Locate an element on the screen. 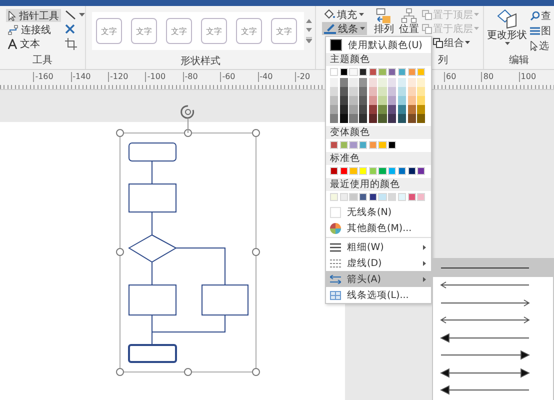  group-label: 列 is located at coordinates (443, 61).